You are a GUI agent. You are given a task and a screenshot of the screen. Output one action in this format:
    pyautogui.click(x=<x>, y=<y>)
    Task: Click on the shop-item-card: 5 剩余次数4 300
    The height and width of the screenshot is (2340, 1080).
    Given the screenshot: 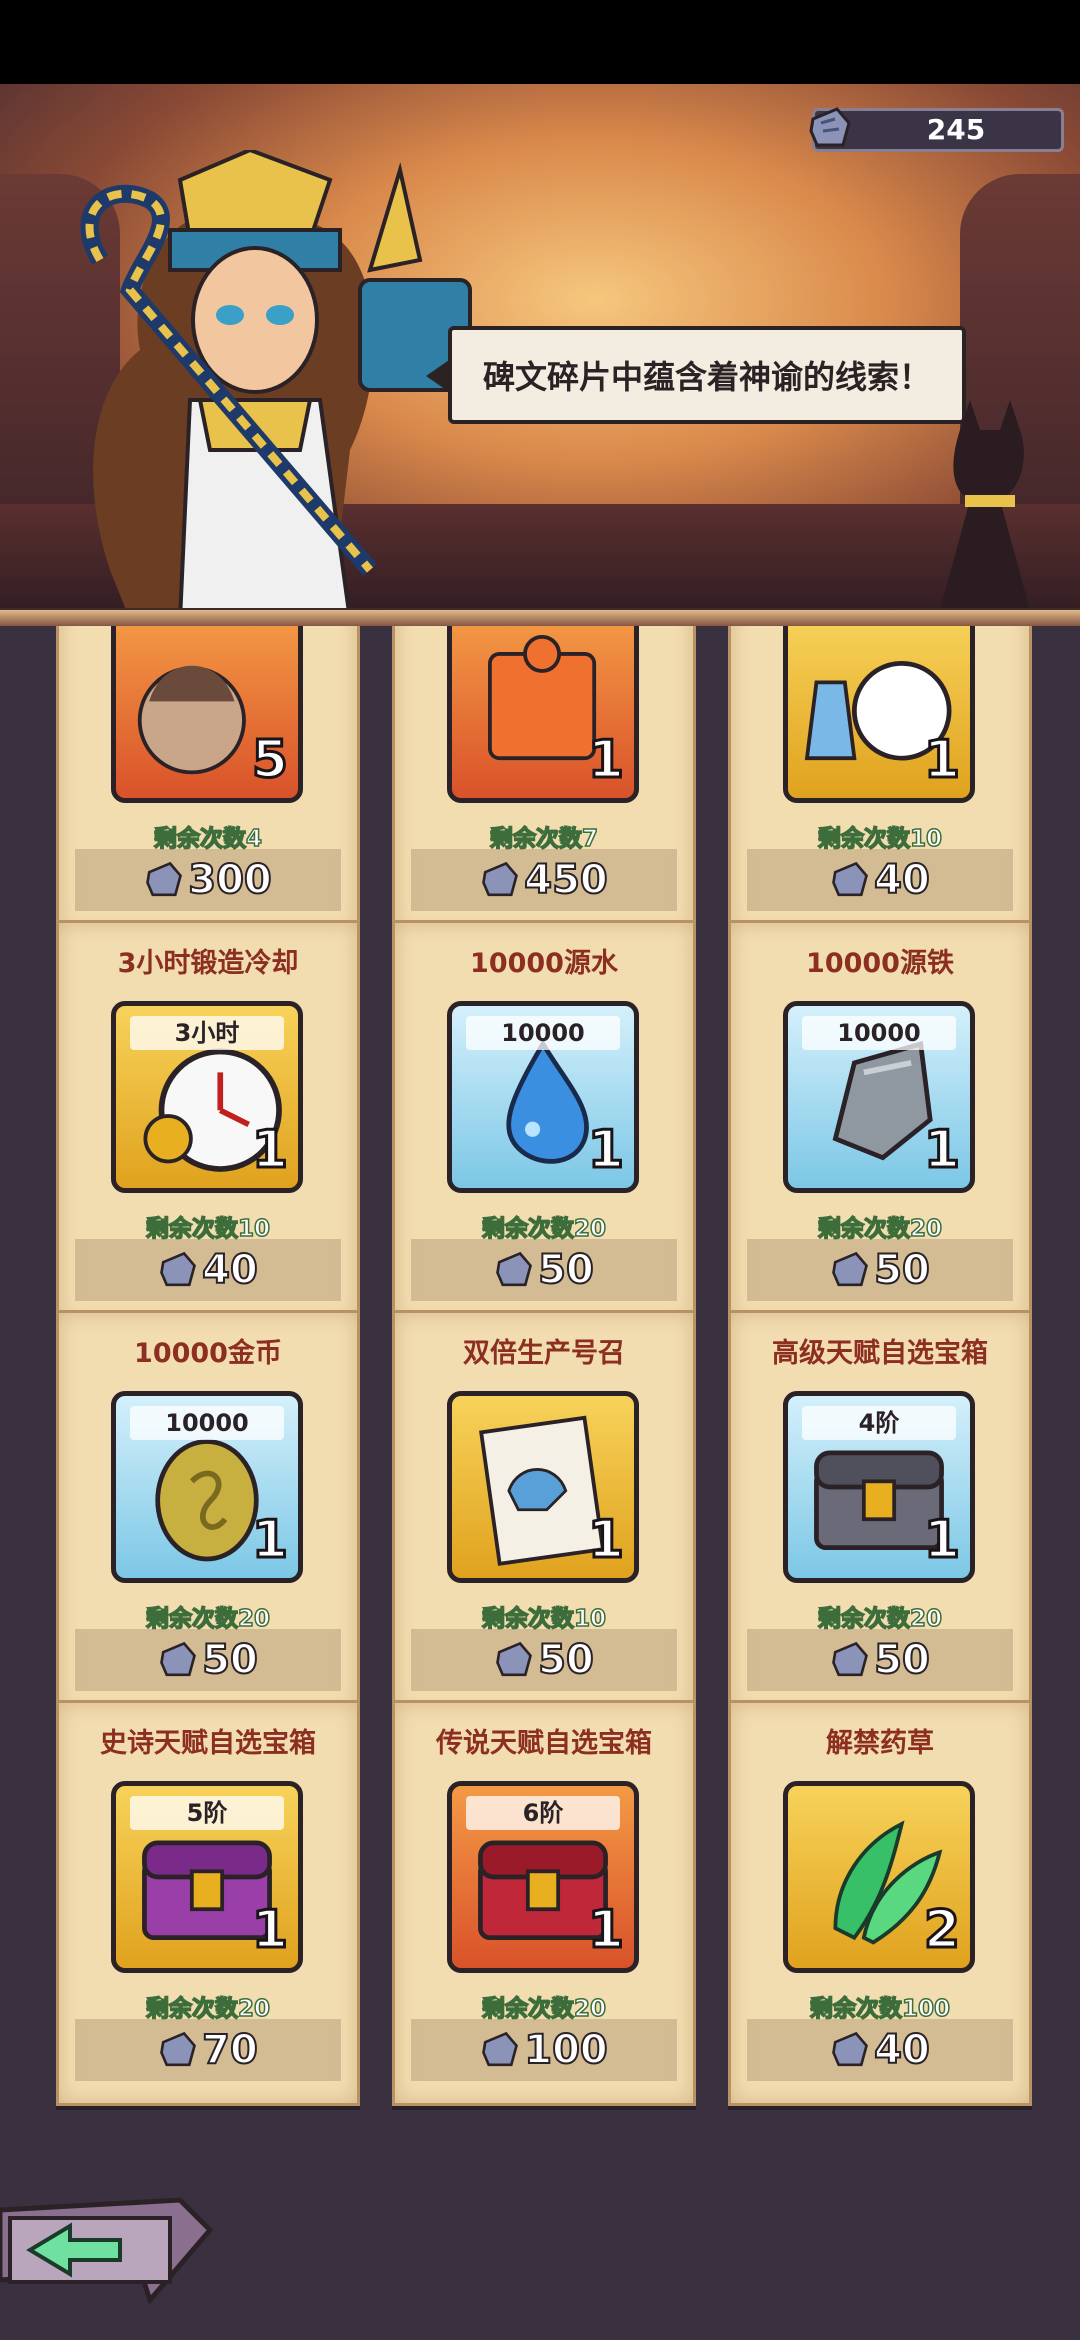 What is the action you would take?
    pyautogui.click(x=208, y=781)
    